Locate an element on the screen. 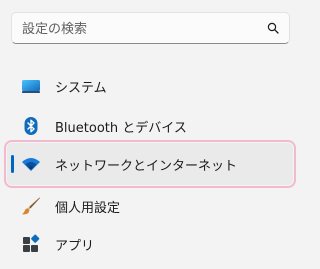 Image resolution: width=320 pixels, height=269 pixels. selection-indicator is located at coordinates (12, 164).